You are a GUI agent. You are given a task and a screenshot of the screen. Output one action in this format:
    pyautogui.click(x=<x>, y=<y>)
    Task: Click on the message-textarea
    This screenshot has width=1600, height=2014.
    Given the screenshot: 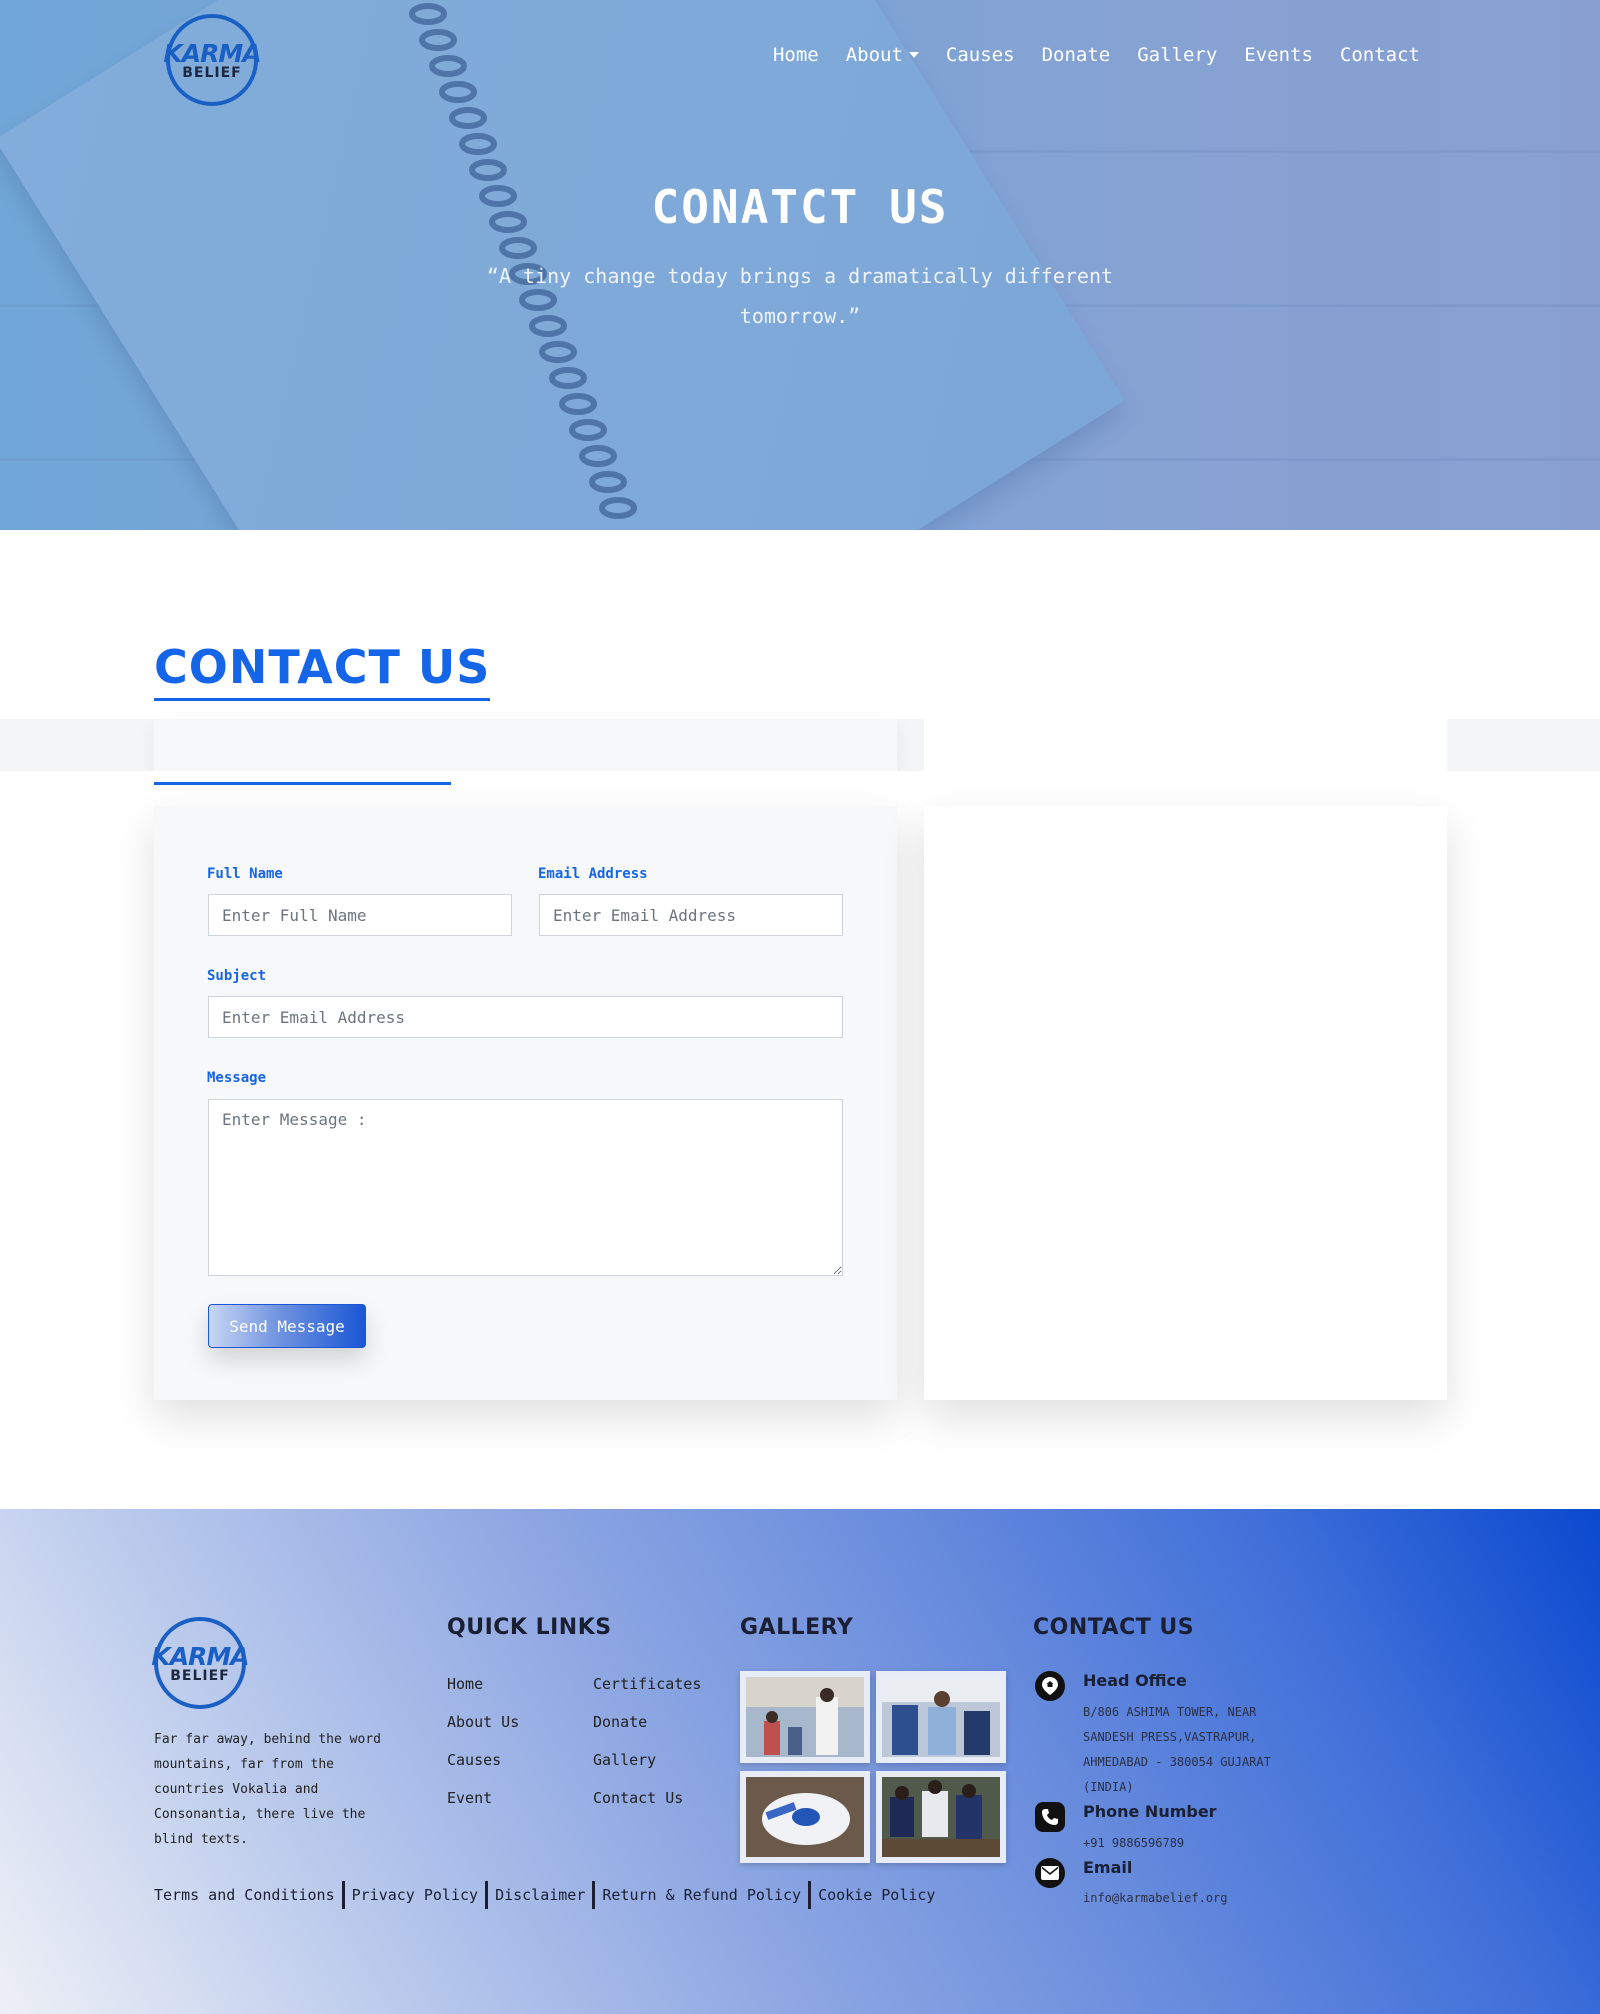 What is the action you would take?
    pyautogui.click(x=525, y=1187)
    